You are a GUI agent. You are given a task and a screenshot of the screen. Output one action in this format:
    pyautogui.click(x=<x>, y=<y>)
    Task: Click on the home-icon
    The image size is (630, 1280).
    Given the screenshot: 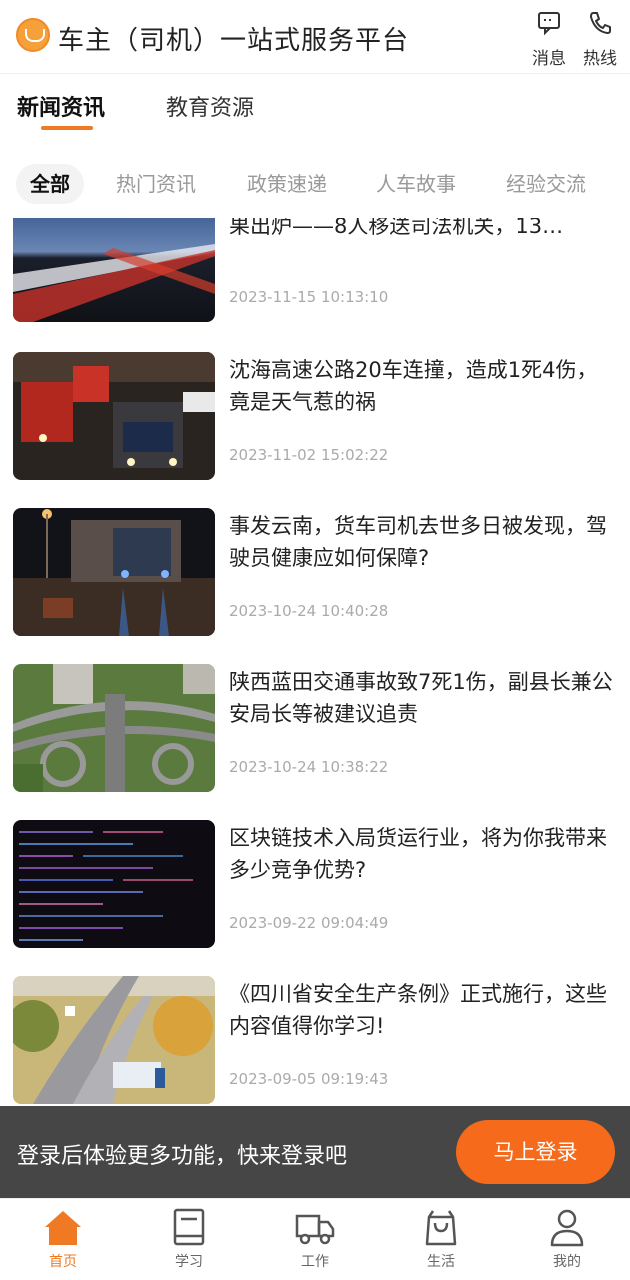 What is the action you would take?
    pyautogui.click(x=63, y=1228)
    